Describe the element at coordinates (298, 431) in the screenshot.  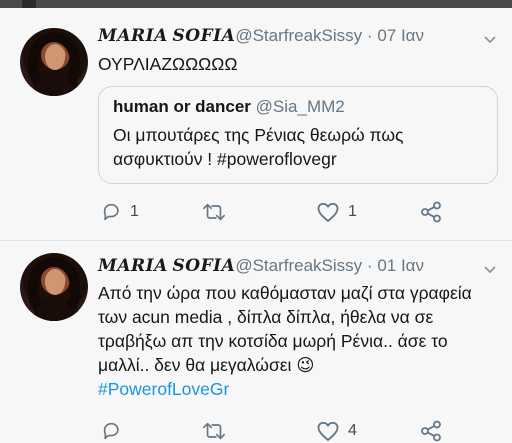
I see `tweet-actions: 4` at that location.